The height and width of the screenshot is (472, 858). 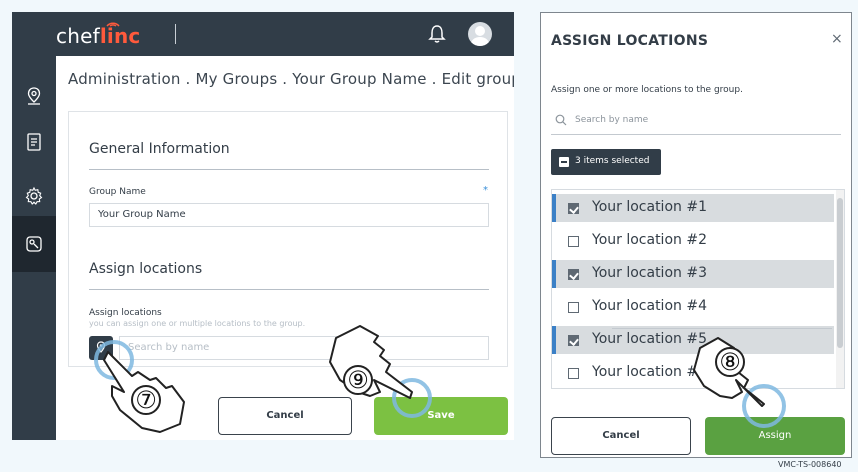 I want to click on assign-button: Assign, so click(x=775, y=436).